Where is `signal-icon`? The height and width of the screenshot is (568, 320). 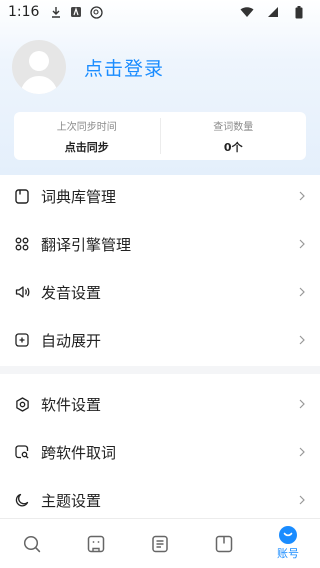 signal-icon is located at coordinates (273, 12).